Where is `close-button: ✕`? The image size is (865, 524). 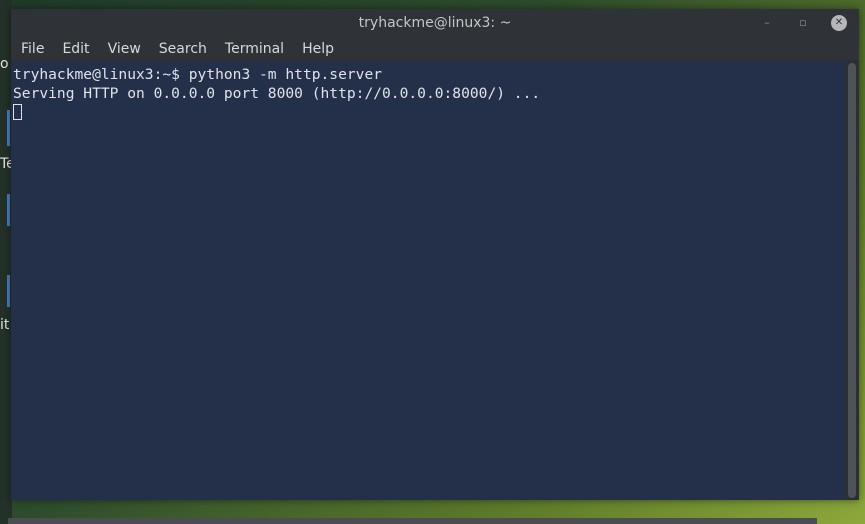
close-button: ✕ is located at coordinates (839, 23).